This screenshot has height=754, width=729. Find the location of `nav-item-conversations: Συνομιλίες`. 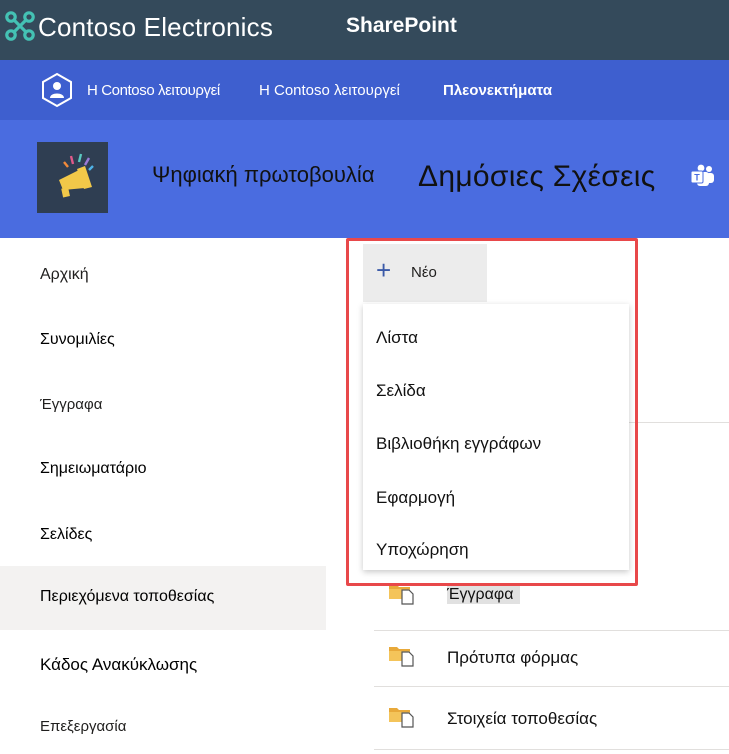

nav-item-conversations: Συνομιλίες is located at coordinates (163, 341).